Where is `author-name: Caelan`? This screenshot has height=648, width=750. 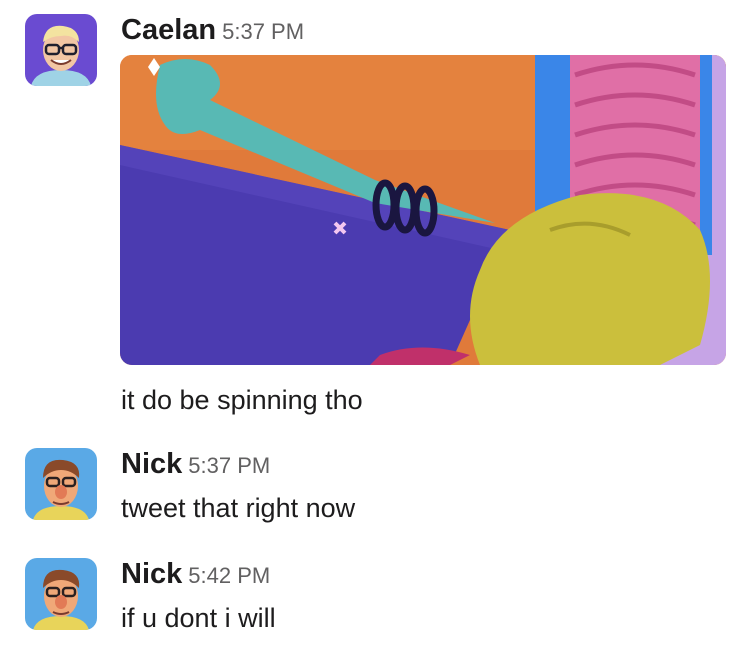
author-name: Caelan is located at coordinates (168, 30).